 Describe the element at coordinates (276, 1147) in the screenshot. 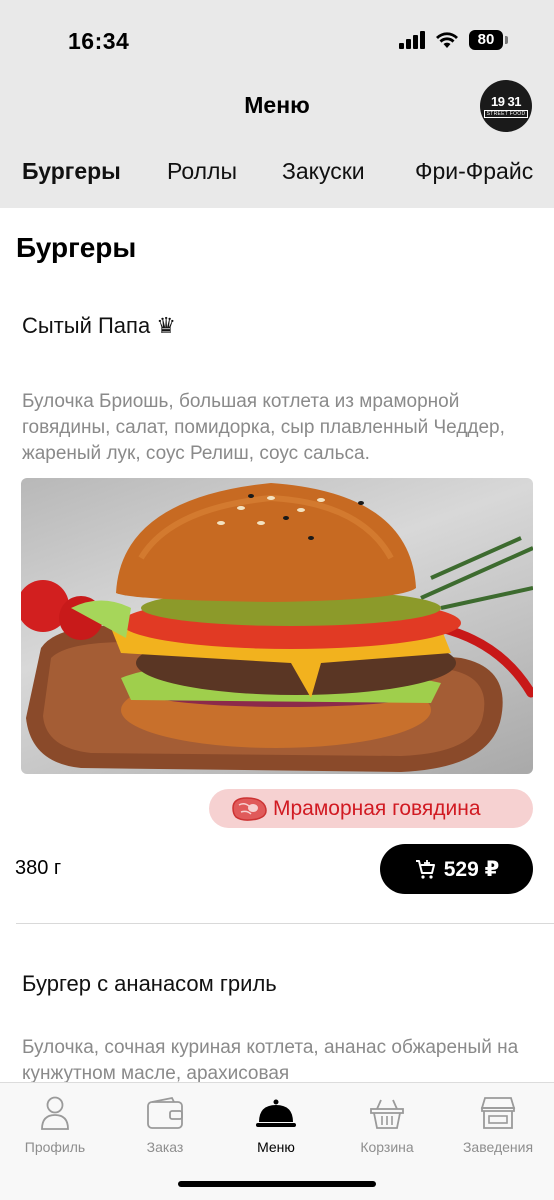

I see `nav-label: Меню` at that location.